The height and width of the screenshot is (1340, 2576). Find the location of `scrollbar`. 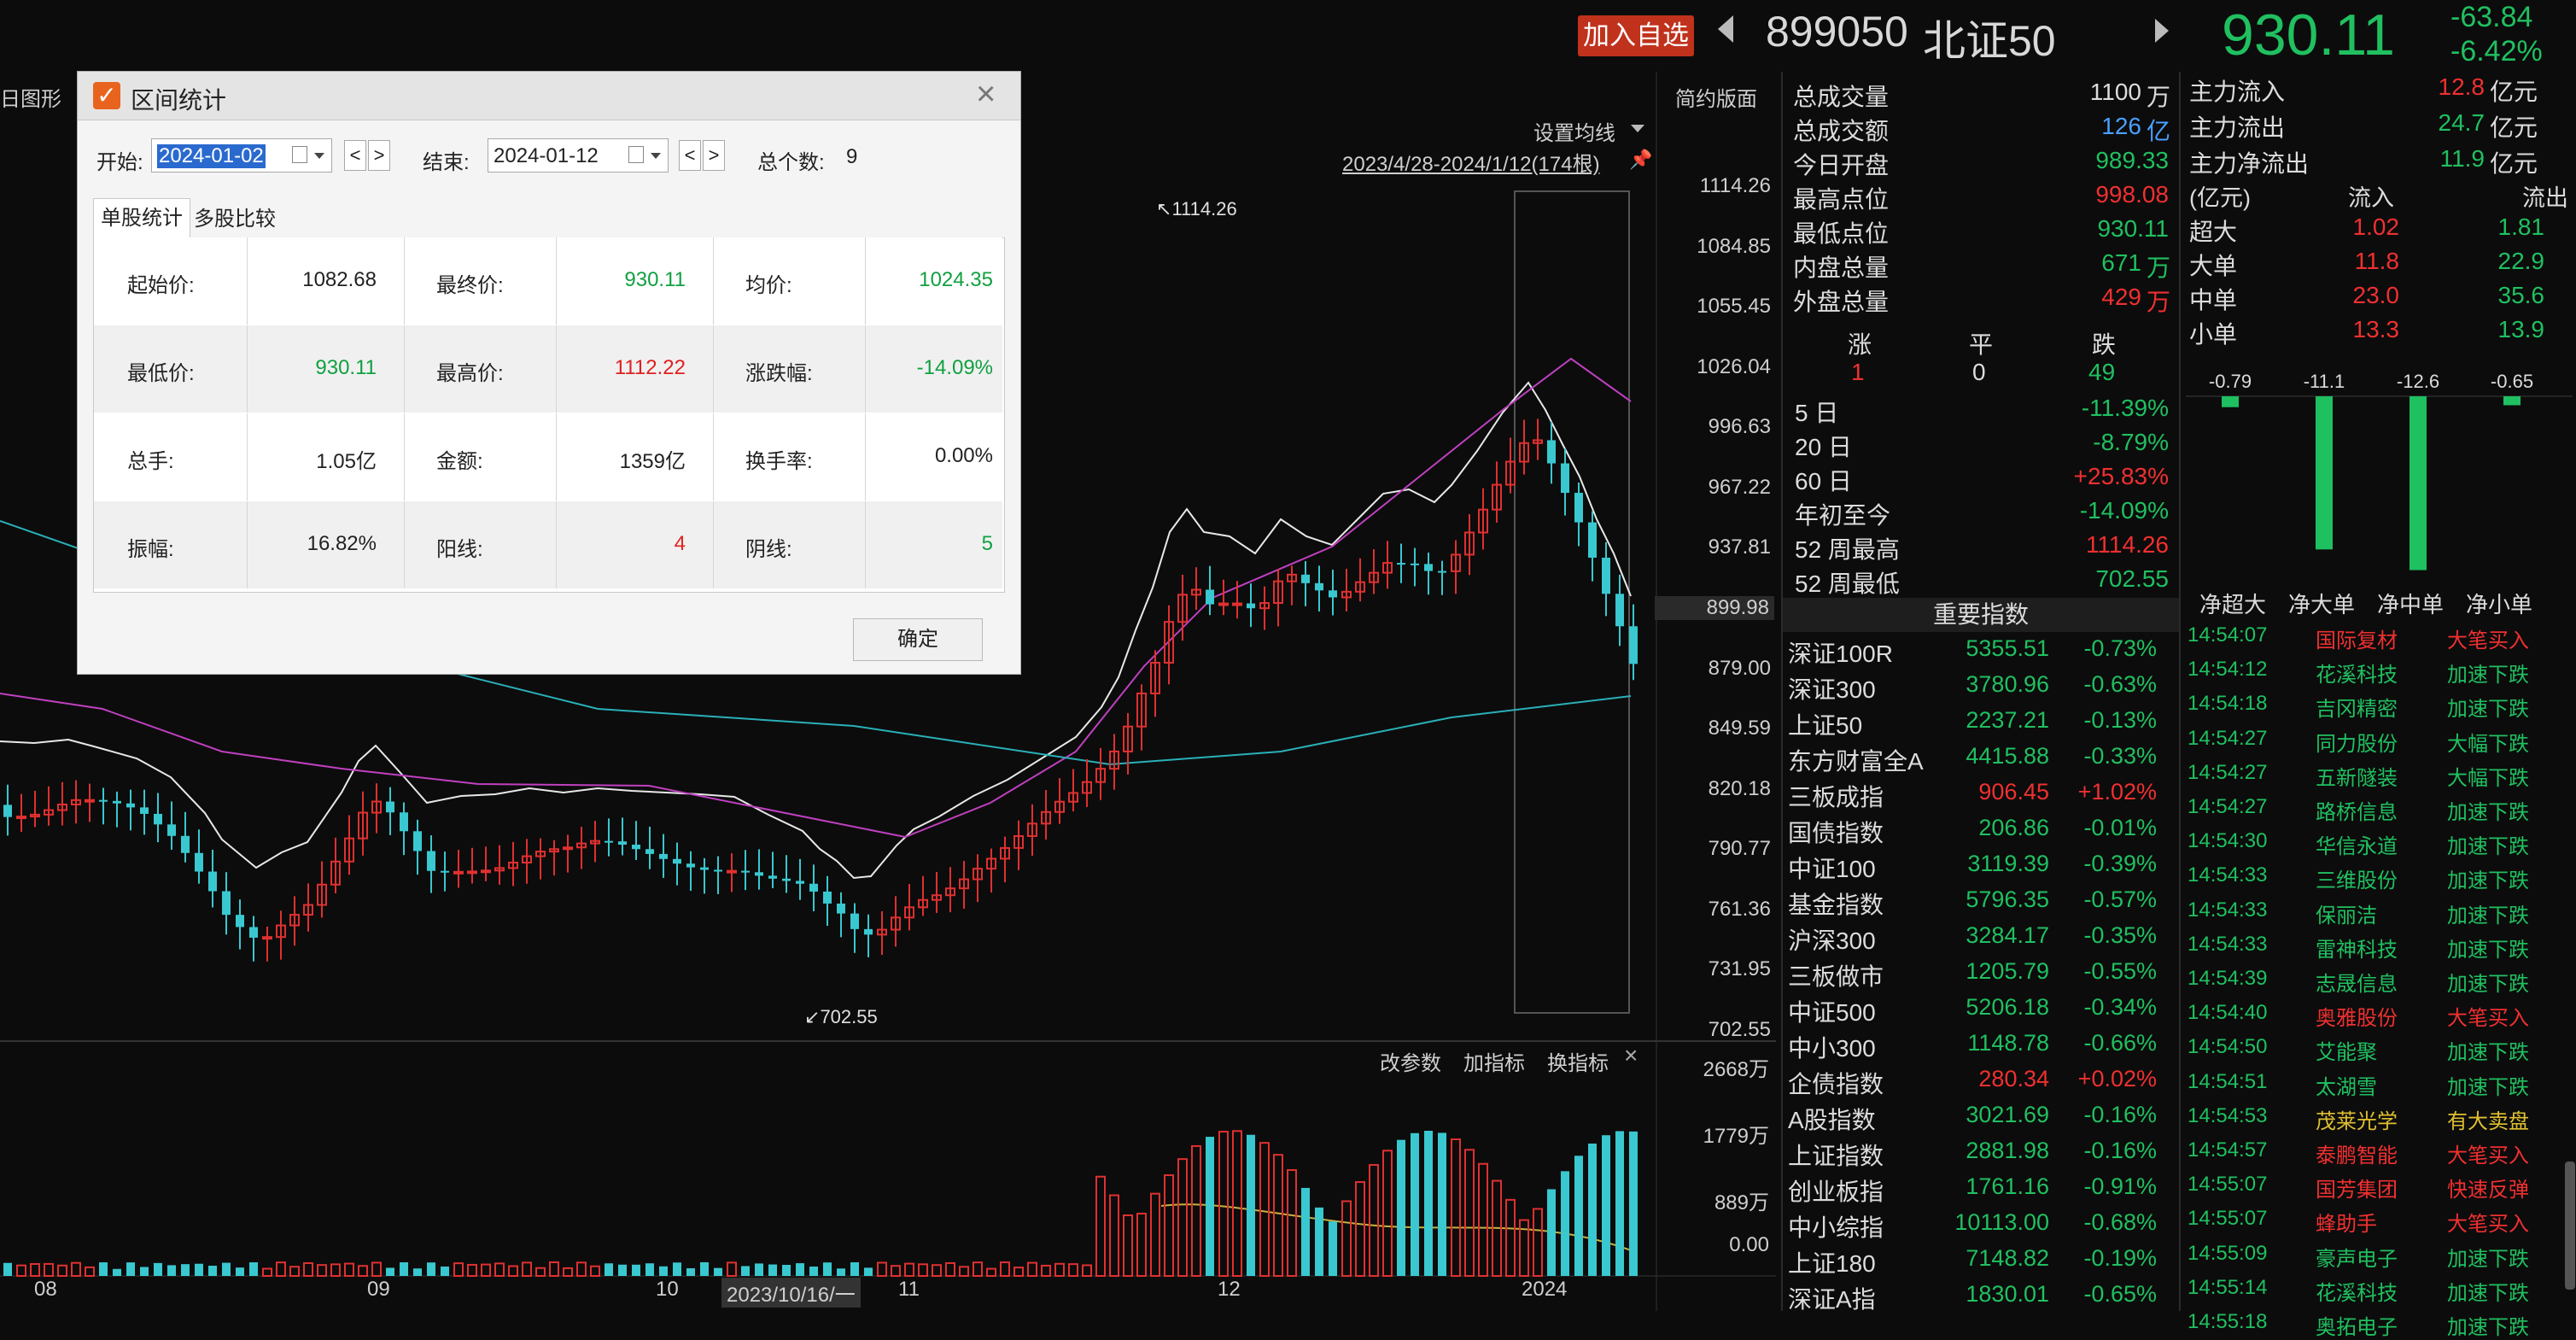

scrollbar is located at coordinates (2570, 1226).